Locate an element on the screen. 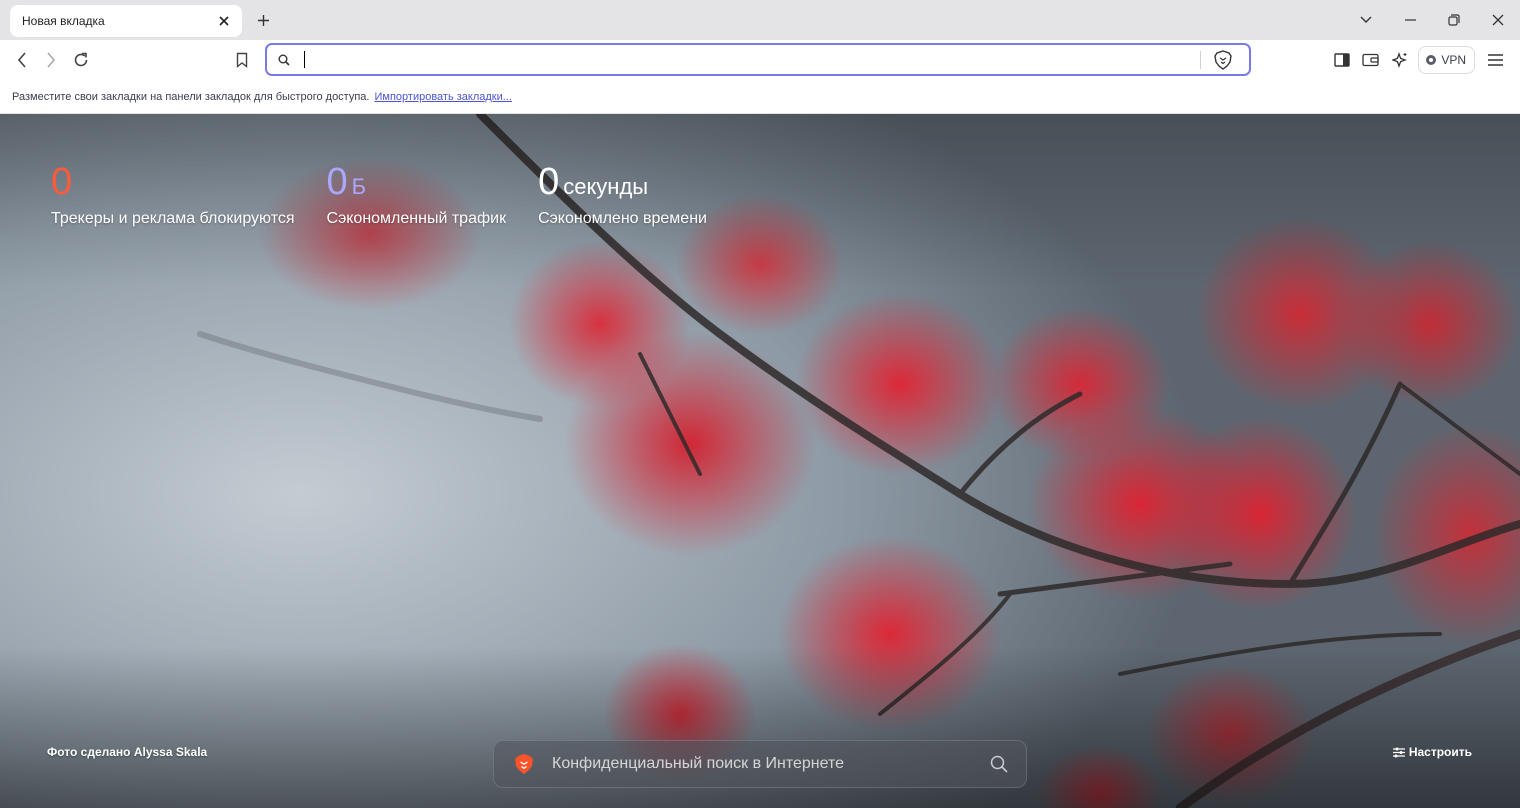 The image size is (1520, 808). customize-button: Настроить is located at coordinates (1432, 752).